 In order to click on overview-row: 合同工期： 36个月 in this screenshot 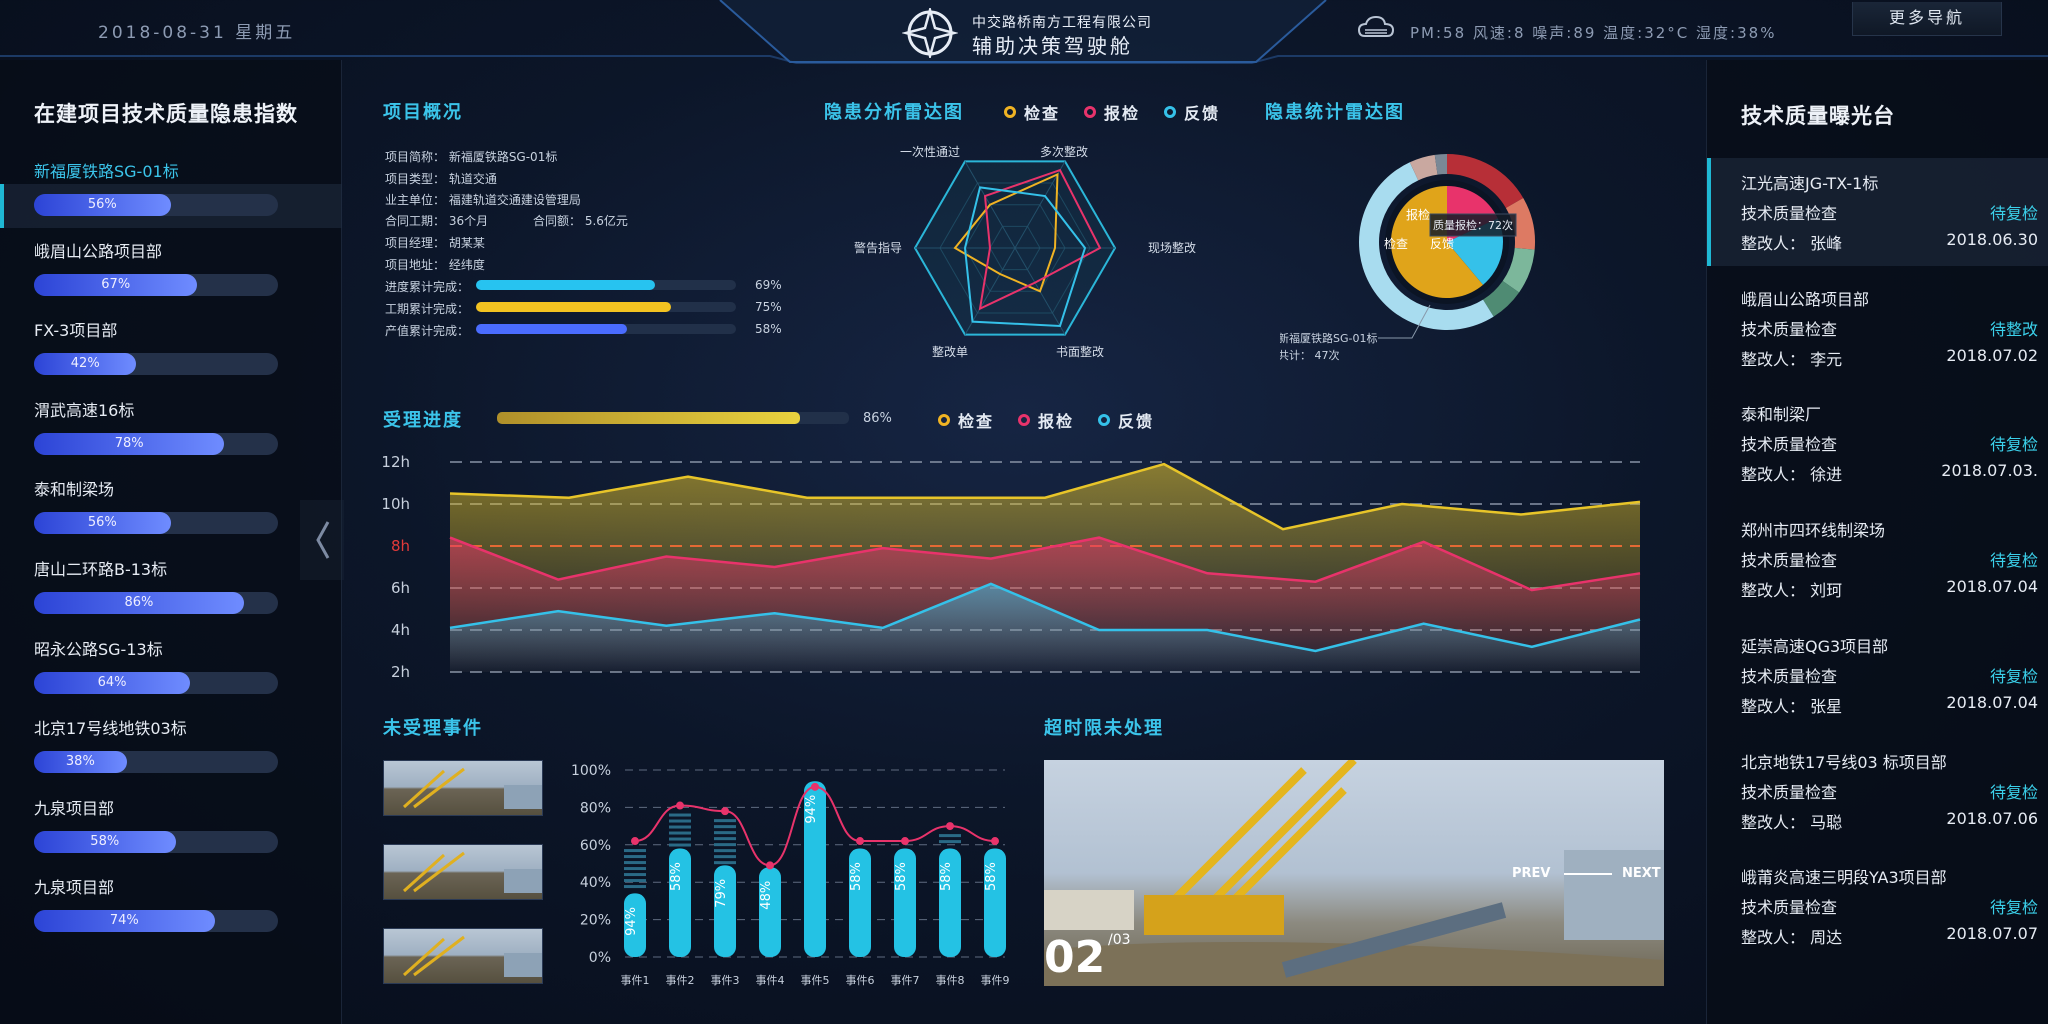, I will do `click(437, 221)`.